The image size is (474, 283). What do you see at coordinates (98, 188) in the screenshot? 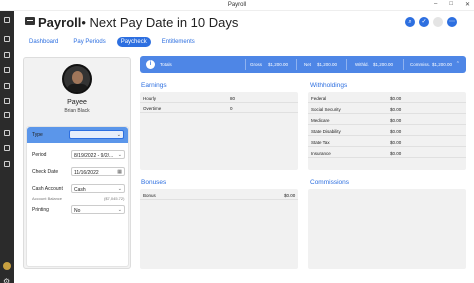
I see `cash-account-select: Cash ⌄` at bounding box center [98, 188].